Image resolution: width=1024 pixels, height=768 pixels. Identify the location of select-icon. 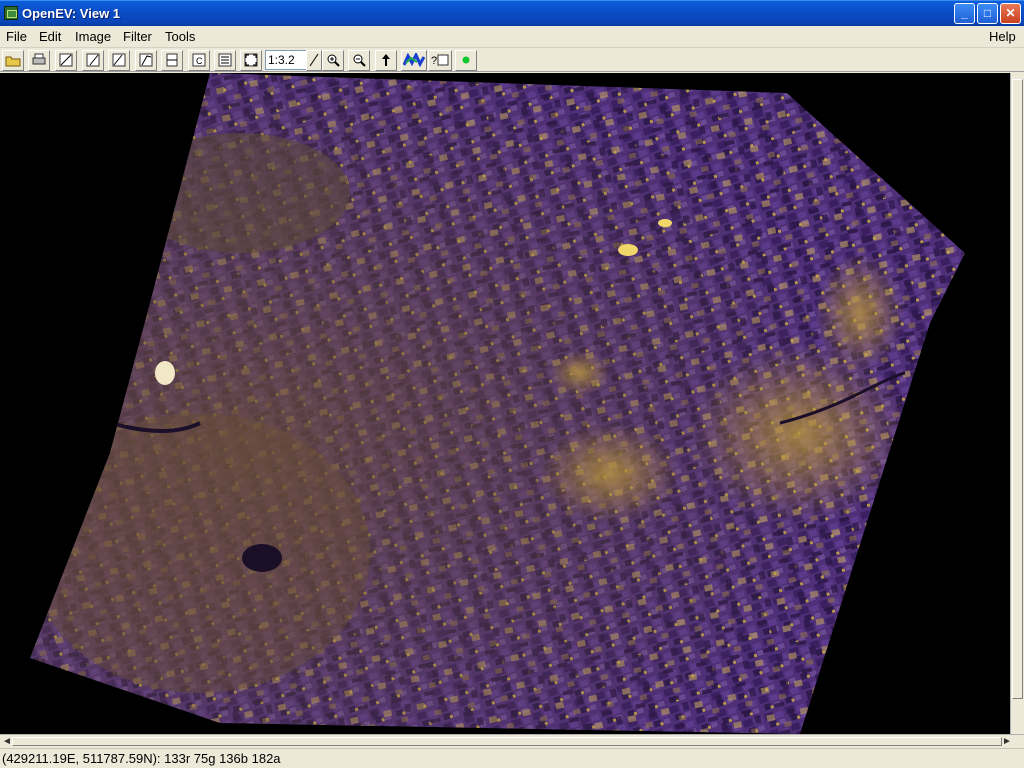
(119, 60).